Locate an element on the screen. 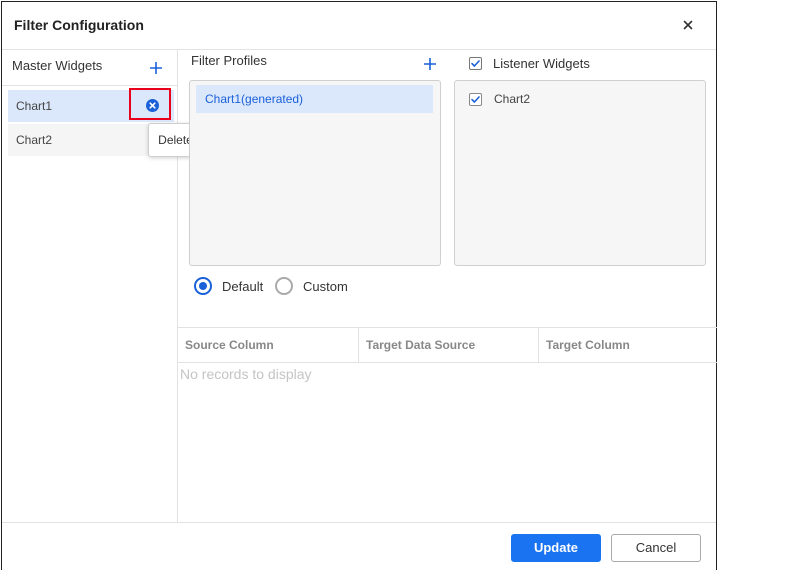 Image resolution: width=797 pixels, height=586 pixels. dialog-title: Filter Configuration is located at coordinates (79, 25).